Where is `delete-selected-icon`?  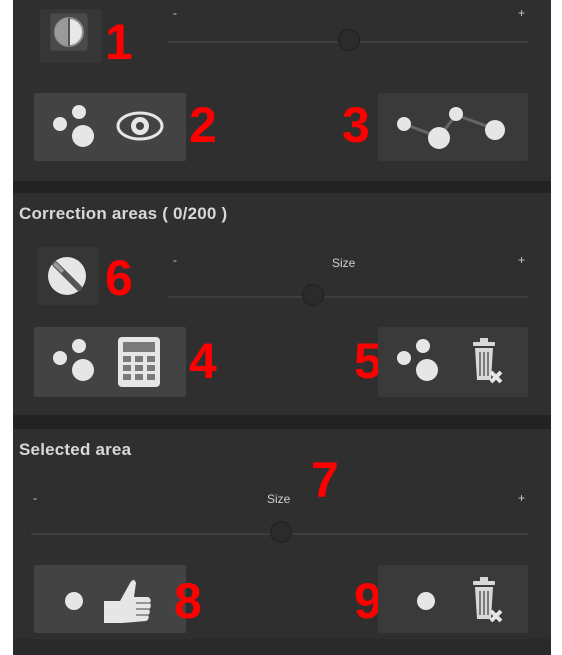
delete-selected-icon is located at coordinates (460, 600).